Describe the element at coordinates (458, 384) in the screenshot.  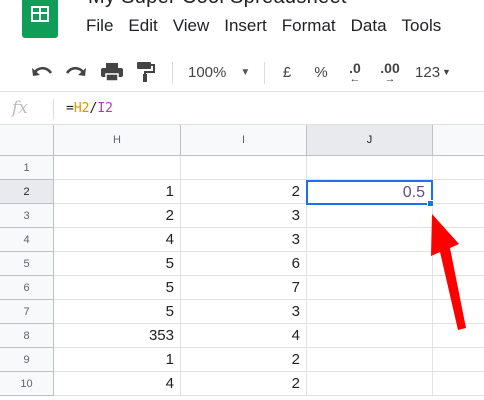
I see `cell-k10` at that location.